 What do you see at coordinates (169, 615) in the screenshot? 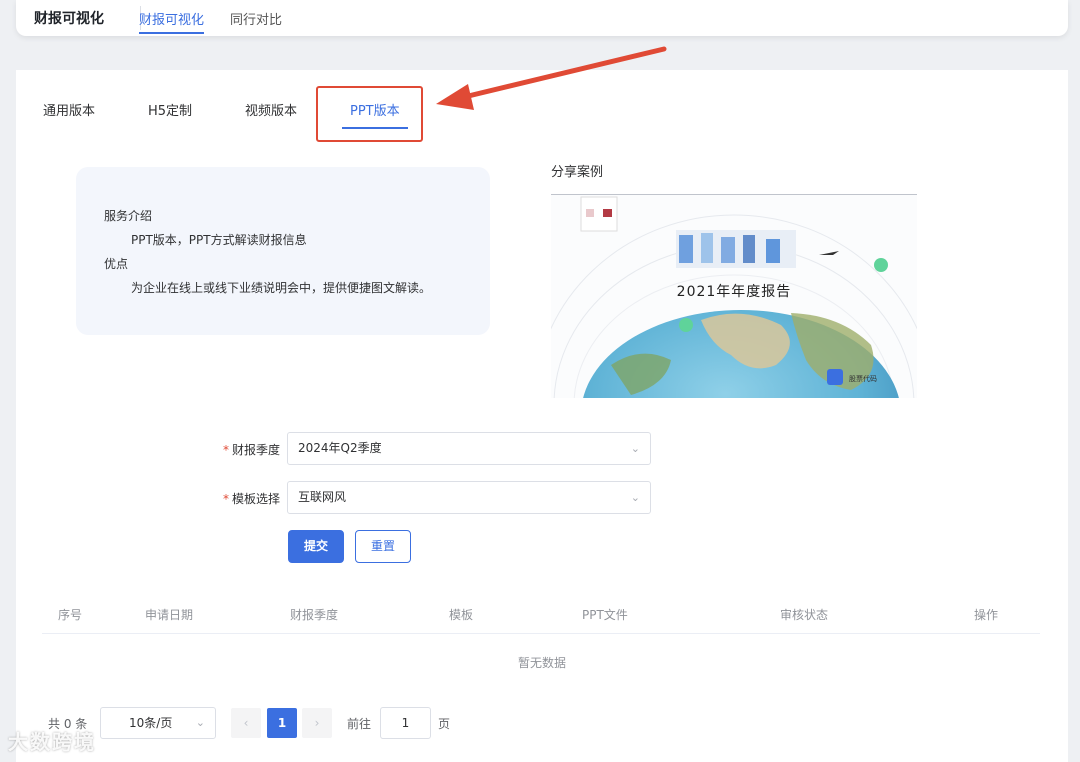
I see `column-header-date: 申请日期` at bounding box center [169, 615].